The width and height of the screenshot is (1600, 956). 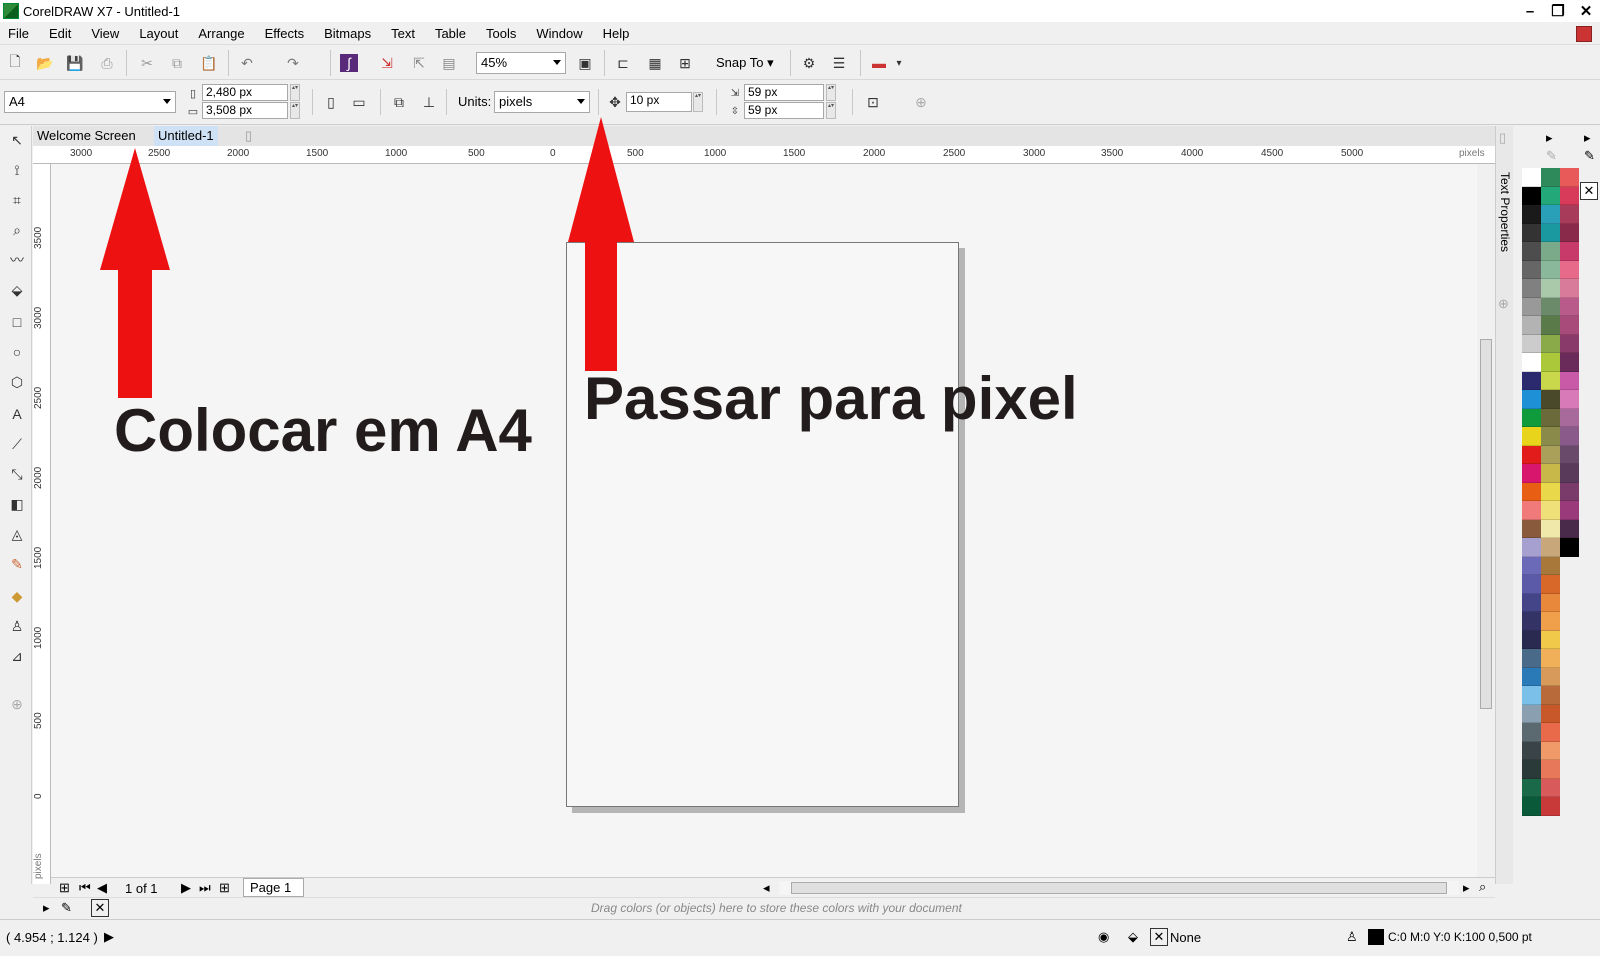 I want to click on drop-shadow-tool-icon: ◧, so click(x=17, y=504).